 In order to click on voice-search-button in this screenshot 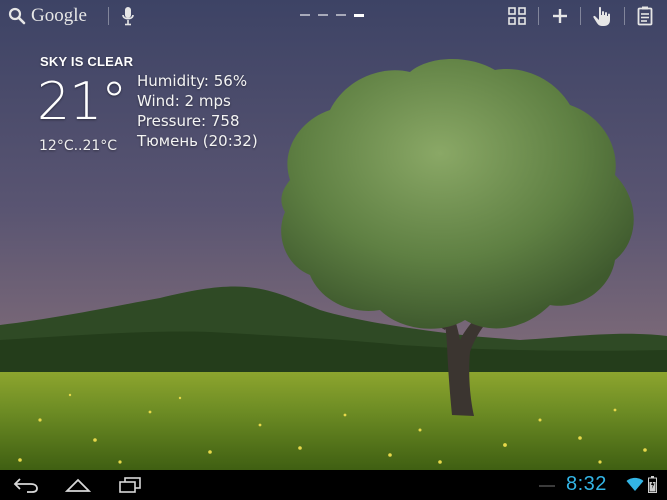, I will do `click(128, 16)`.